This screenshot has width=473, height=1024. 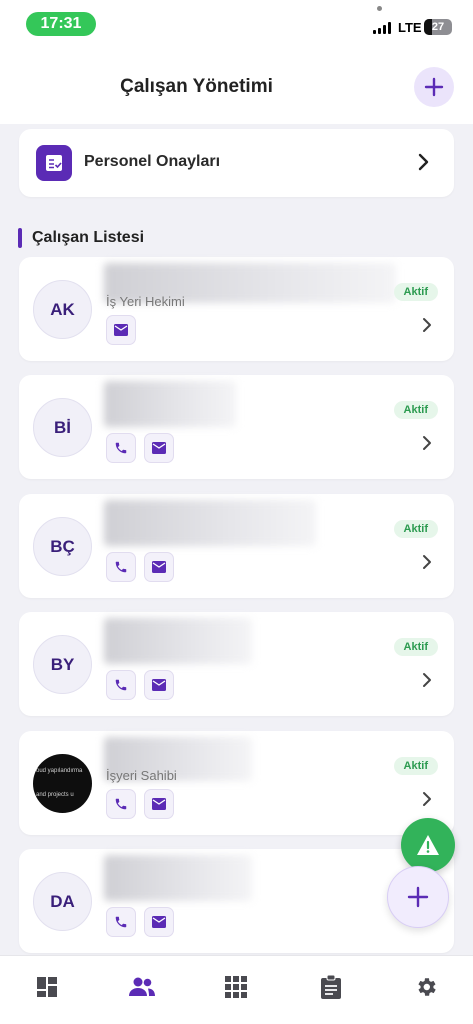 I want to click on employee-card: BY Aktif, so click(x=236, y=664).